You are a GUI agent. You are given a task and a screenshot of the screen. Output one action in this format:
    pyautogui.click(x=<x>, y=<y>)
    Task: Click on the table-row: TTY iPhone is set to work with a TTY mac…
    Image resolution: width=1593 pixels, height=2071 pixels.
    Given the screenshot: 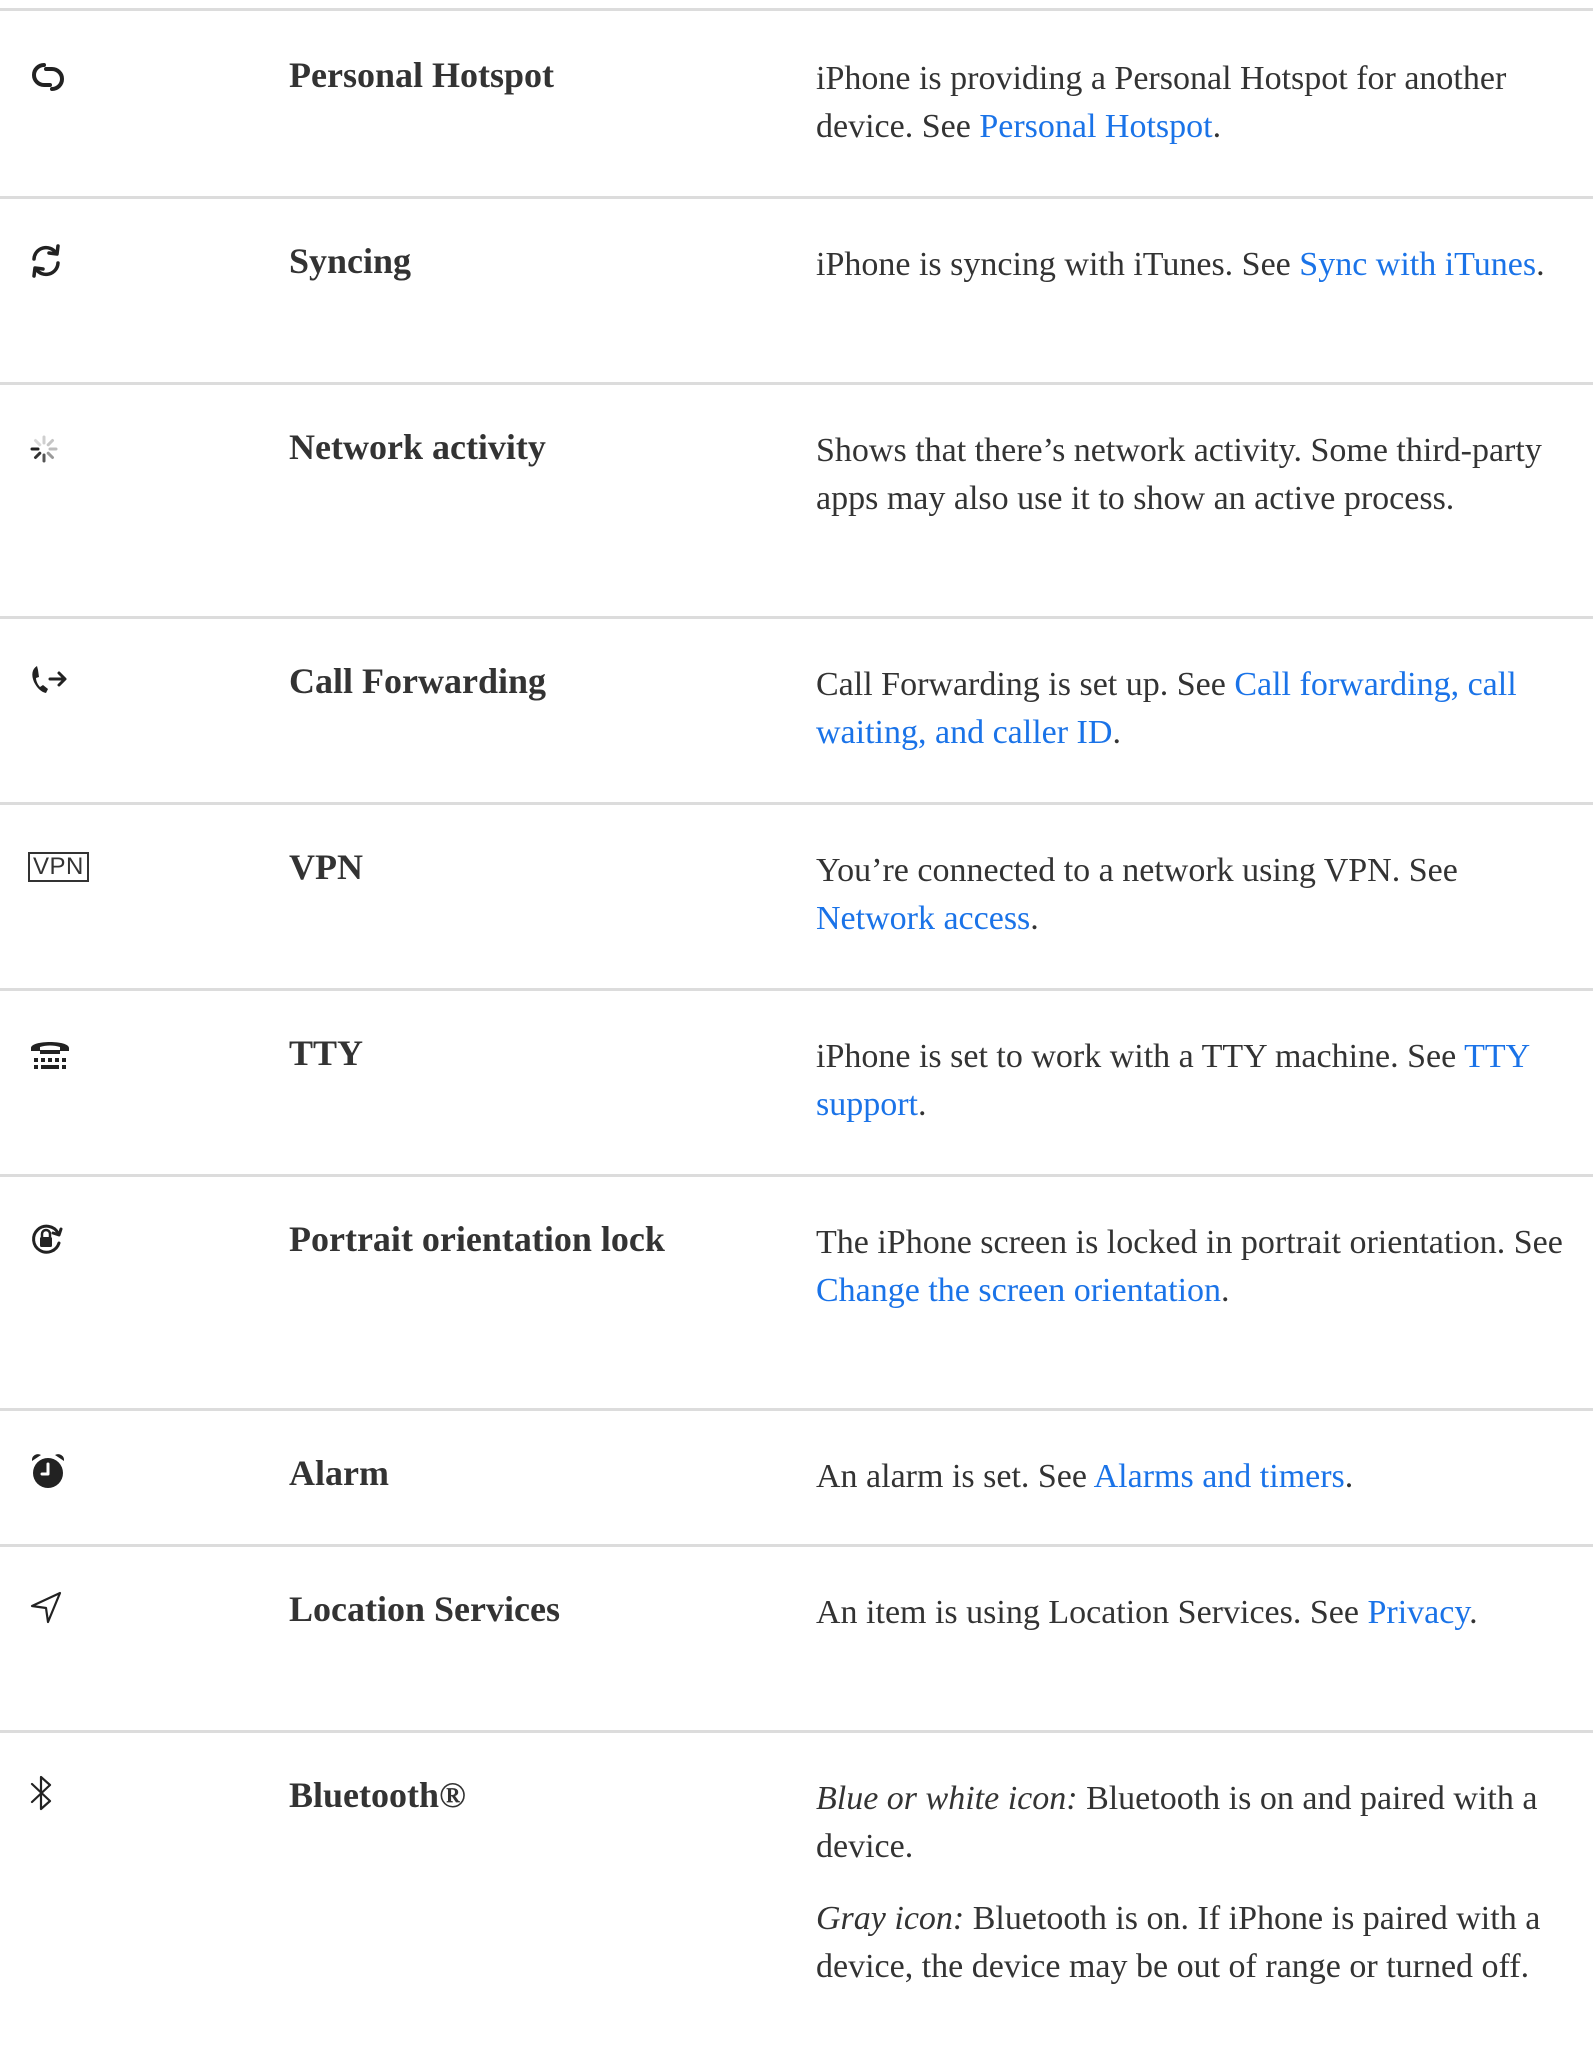 What is the action you would take?
    pyautogui.click(x=796, y=1082)
    